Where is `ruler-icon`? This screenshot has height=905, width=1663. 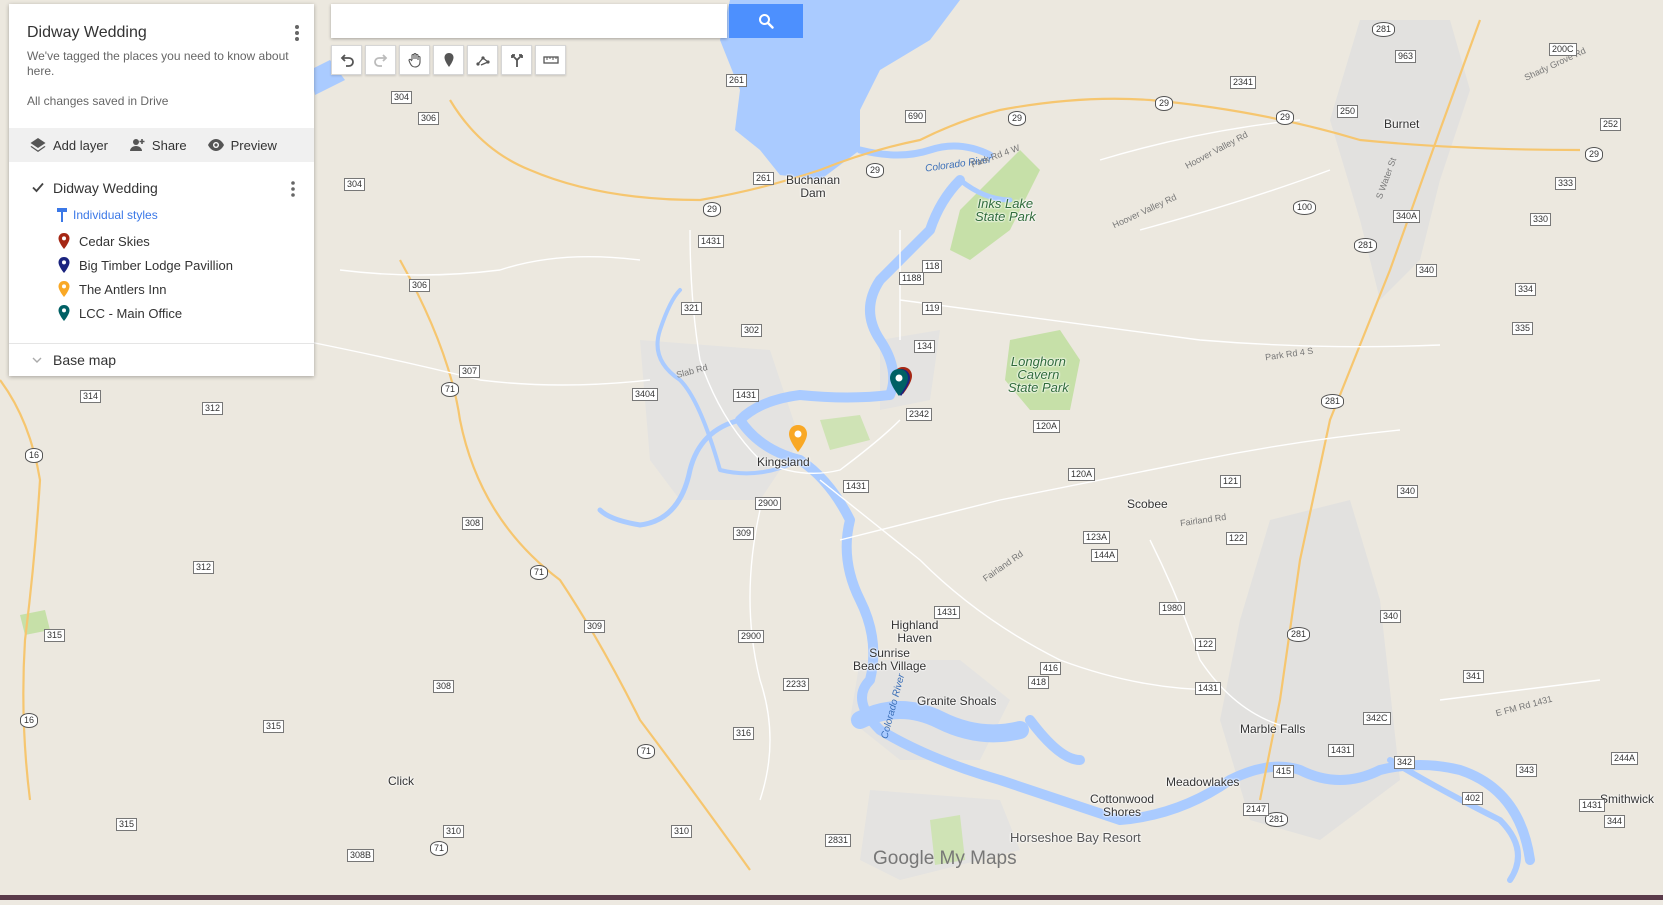 ruler-icon is located at coordinates (550, 60).